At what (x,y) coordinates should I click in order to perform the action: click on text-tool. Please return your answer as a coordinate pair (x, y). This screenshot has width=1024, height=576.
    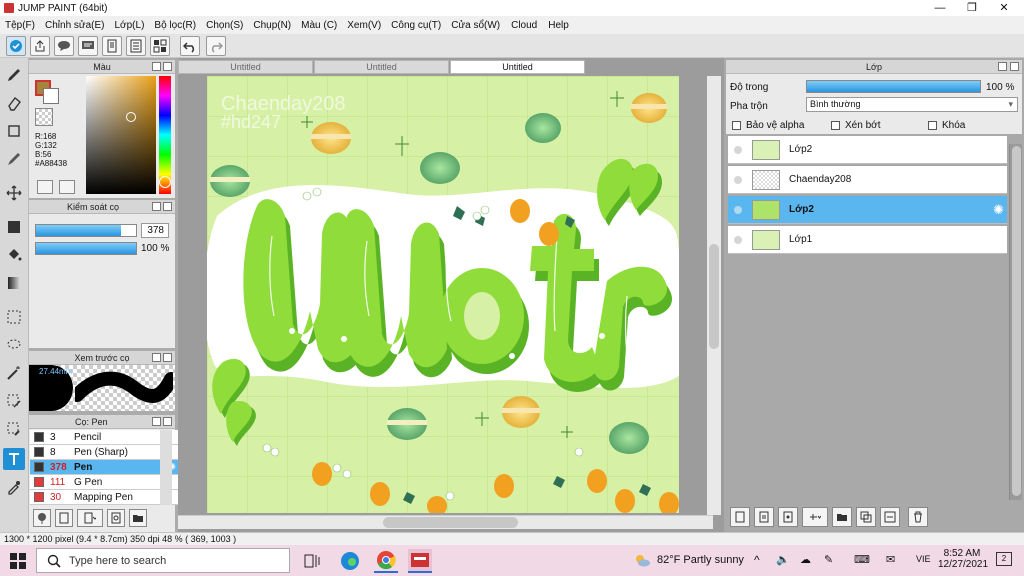
    Looking at the image, I should click on (14, 459).